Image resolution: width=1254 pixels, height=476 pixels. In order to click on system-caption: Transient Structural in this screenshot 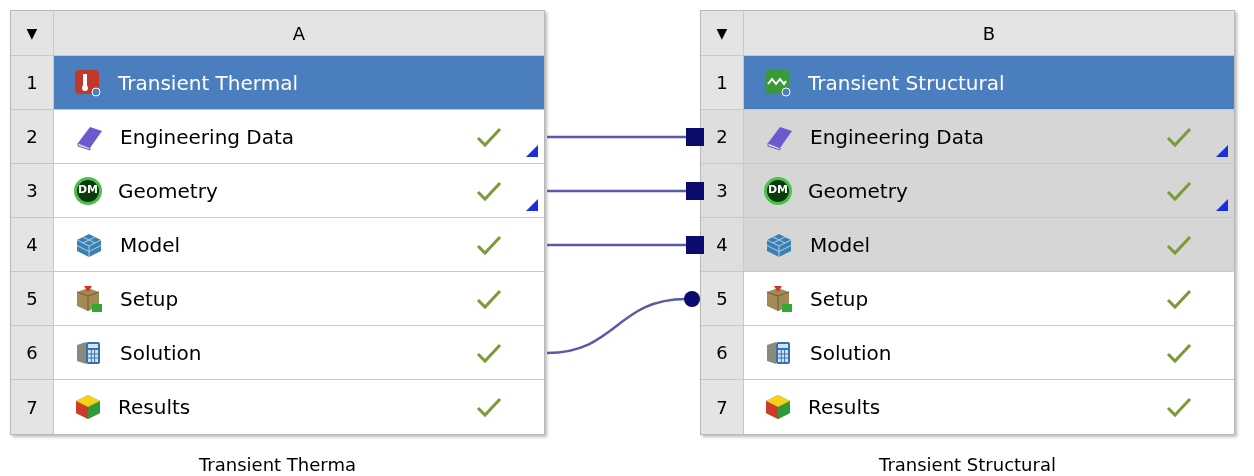, I will do `click(967, 464)`.